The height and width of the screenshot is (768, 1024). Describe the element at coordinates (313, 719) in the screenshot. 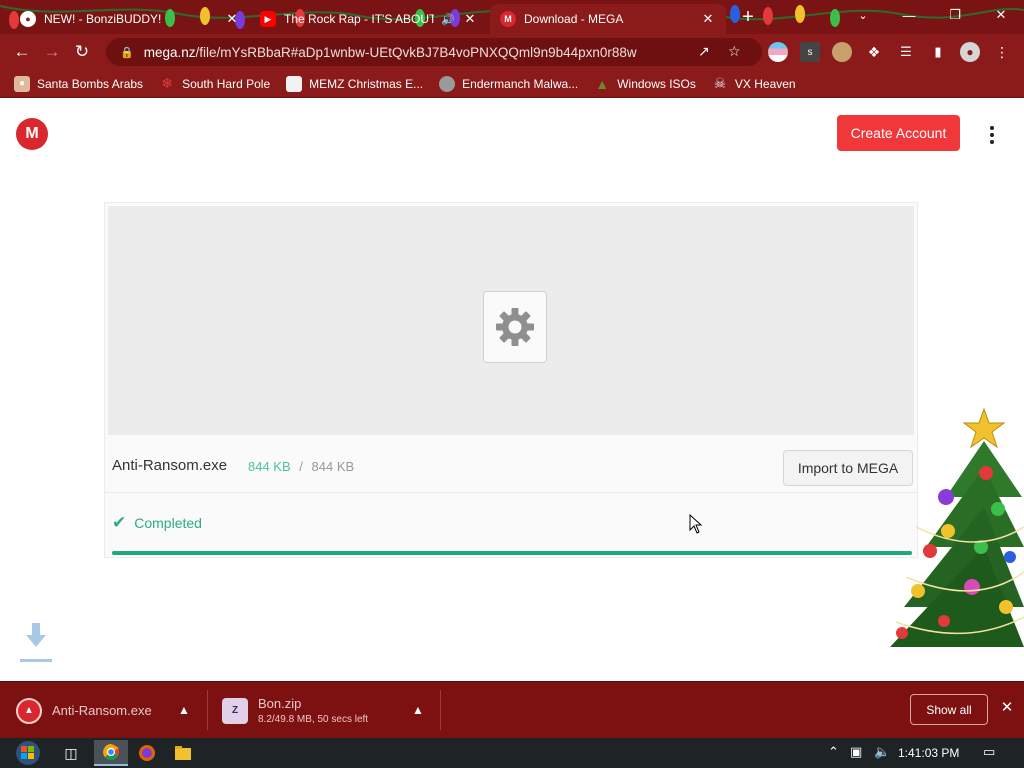

I see `download-progress-text: 8.2/49.8 MB, 50 secs left` at that location.